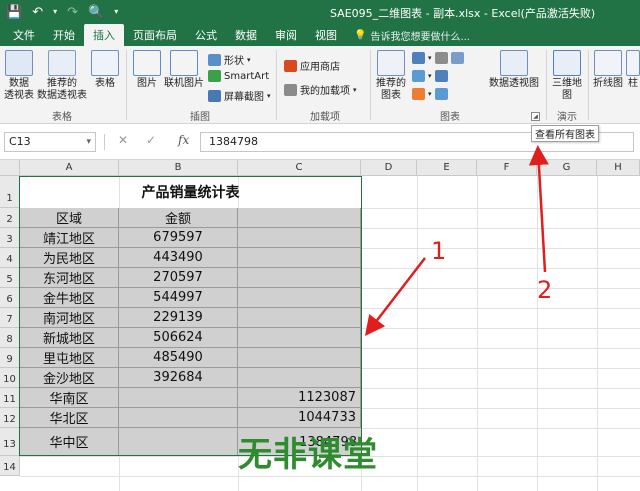 This screenshot has height=491, width=640. Describe the element at coordinates (535, 116) in the screenshot. I see `charts-dialog-launcher: ◢` at that location.